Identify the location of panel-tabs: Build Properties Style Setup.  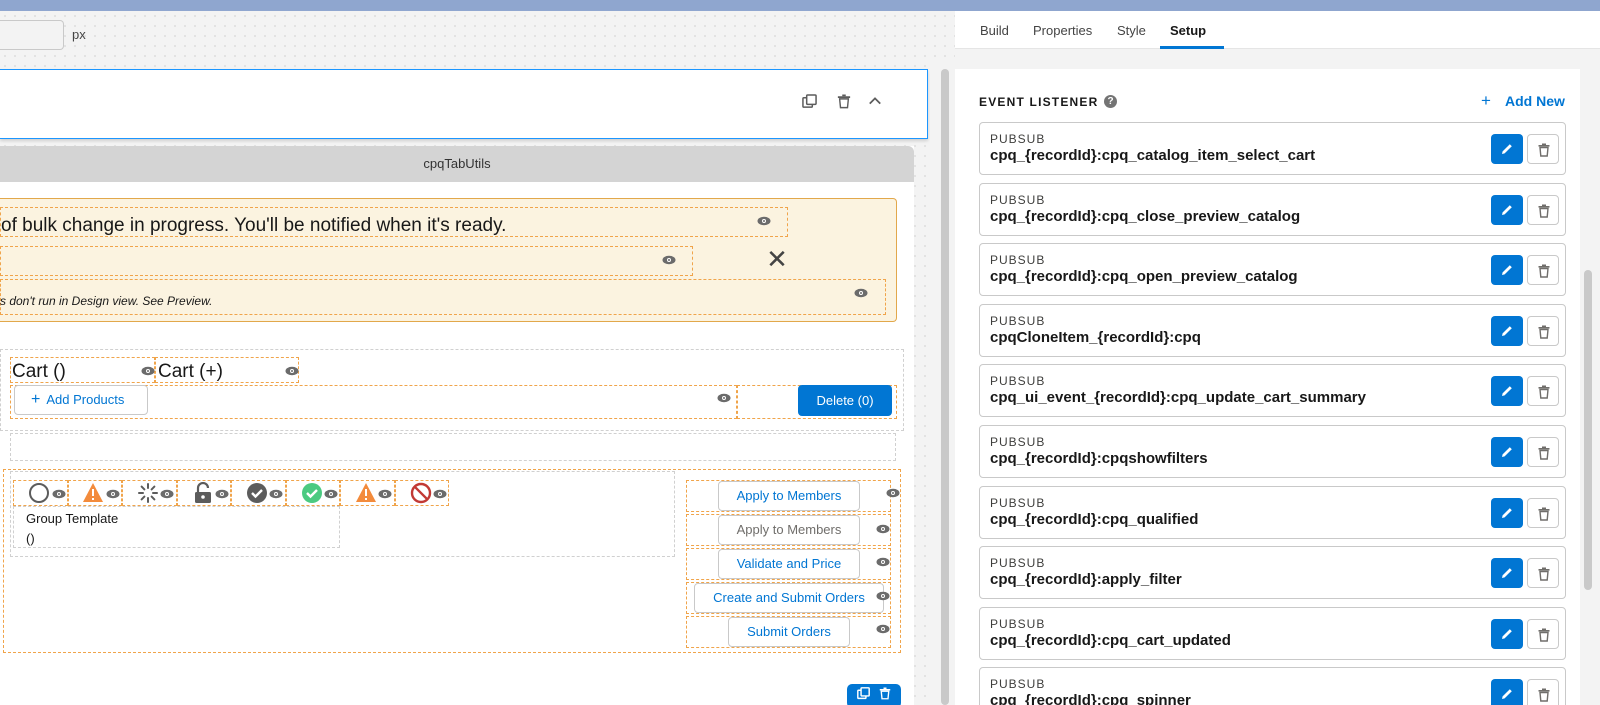
(1277, 30).